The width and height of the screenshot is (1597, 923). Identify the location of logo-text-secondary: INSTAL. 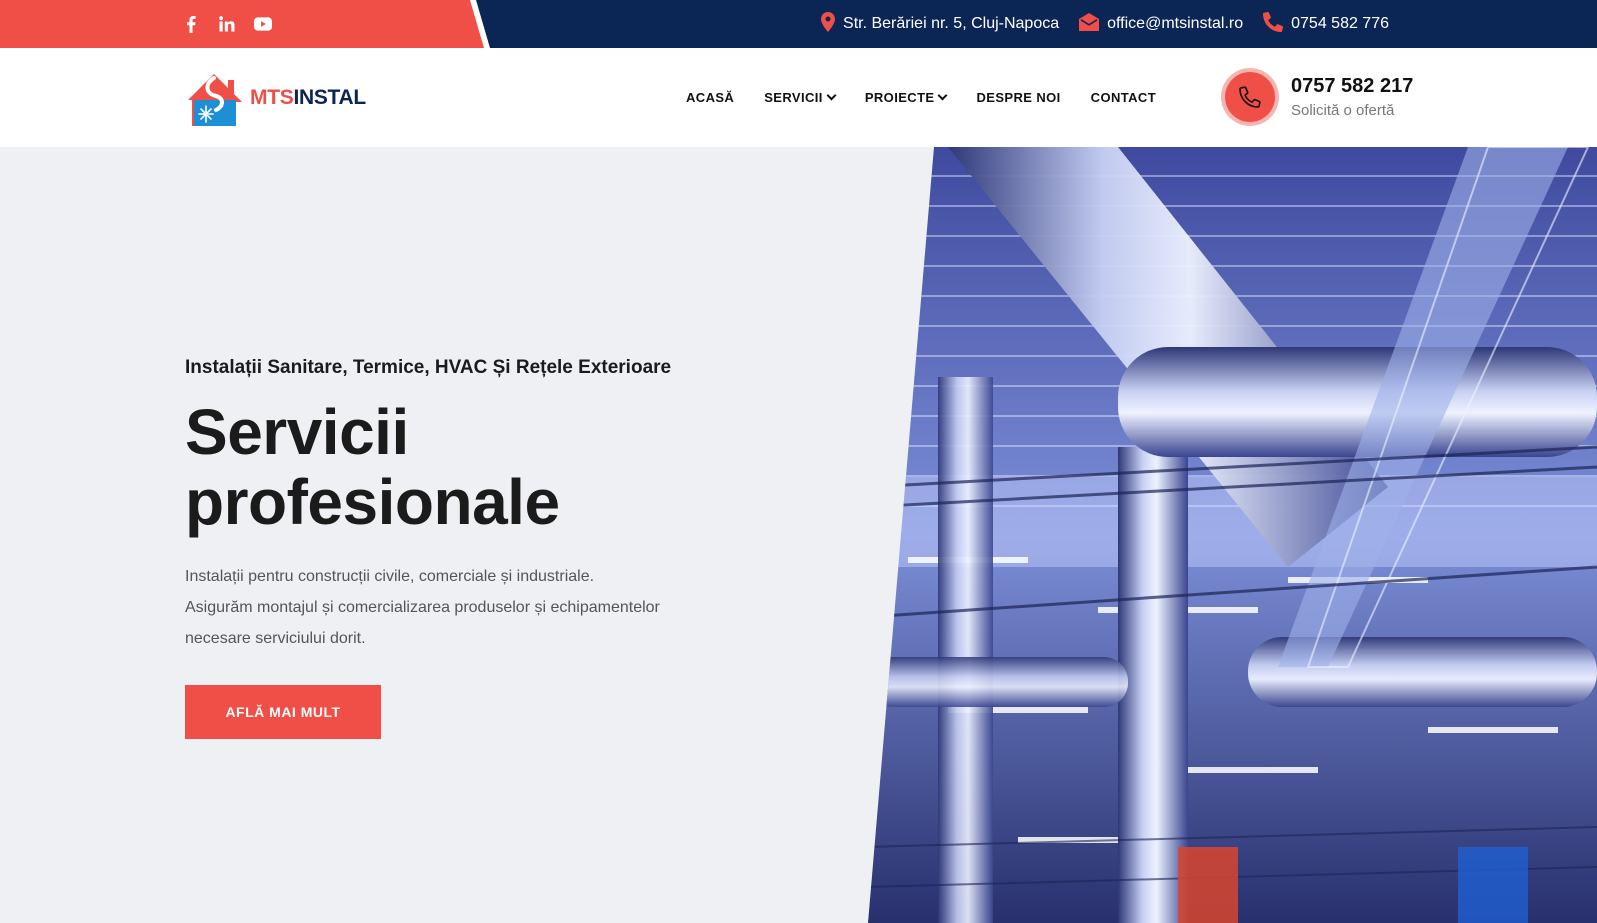
(329, 97).